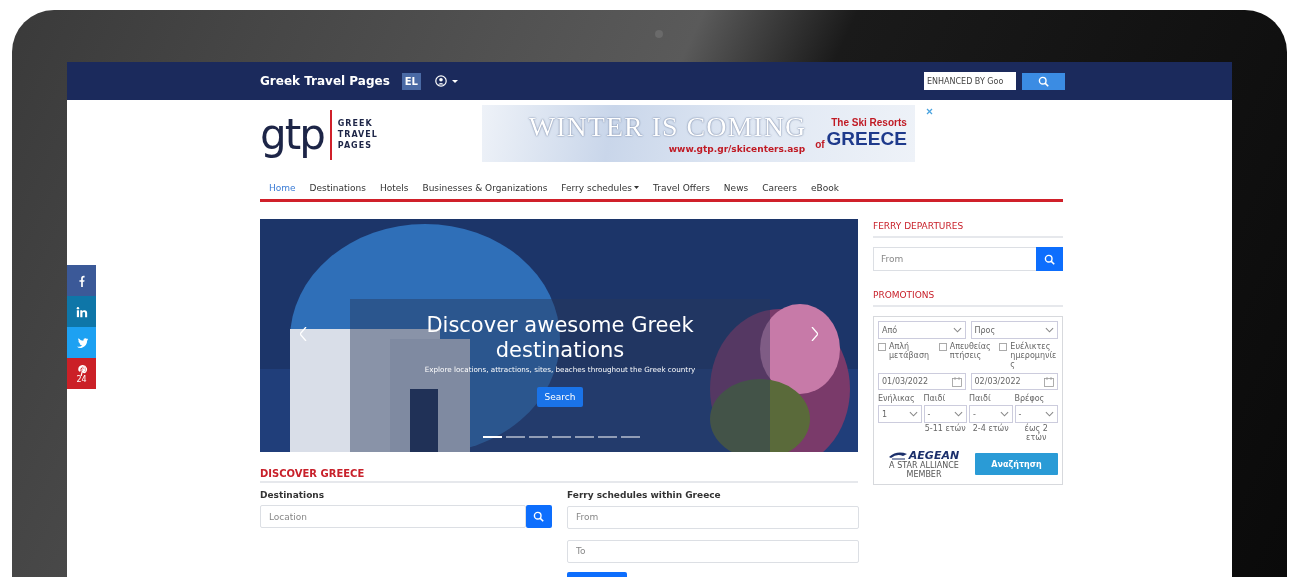 Image resolution: width=1297 pixels, height=577 pixels. I want to click on ad-tagline-prefix: of, so click(820, 144).